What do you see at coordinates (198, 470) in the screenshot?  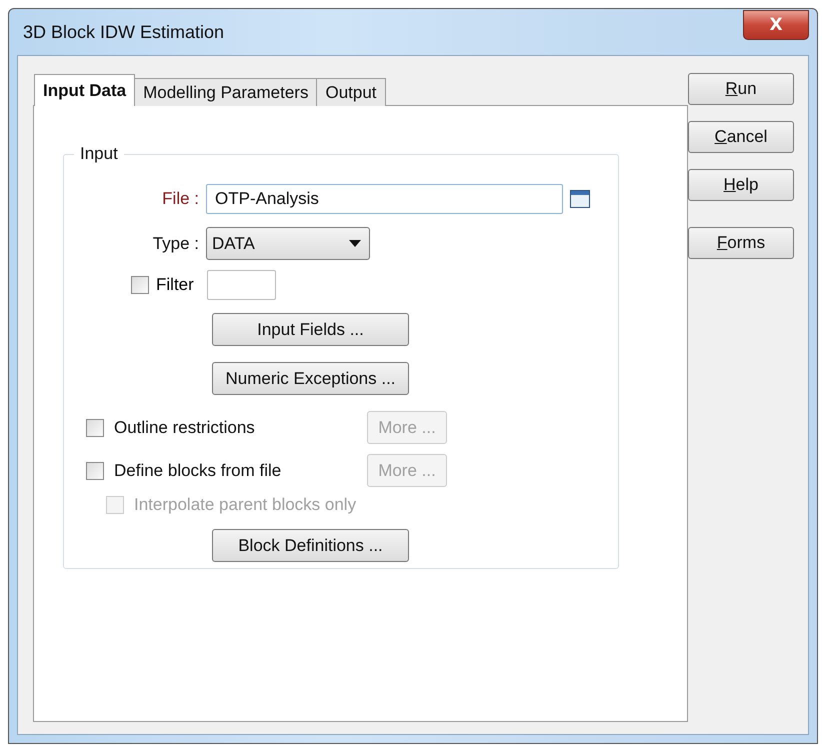 I see `option-label: Define blocks from file` at bounding box center [198, 470].